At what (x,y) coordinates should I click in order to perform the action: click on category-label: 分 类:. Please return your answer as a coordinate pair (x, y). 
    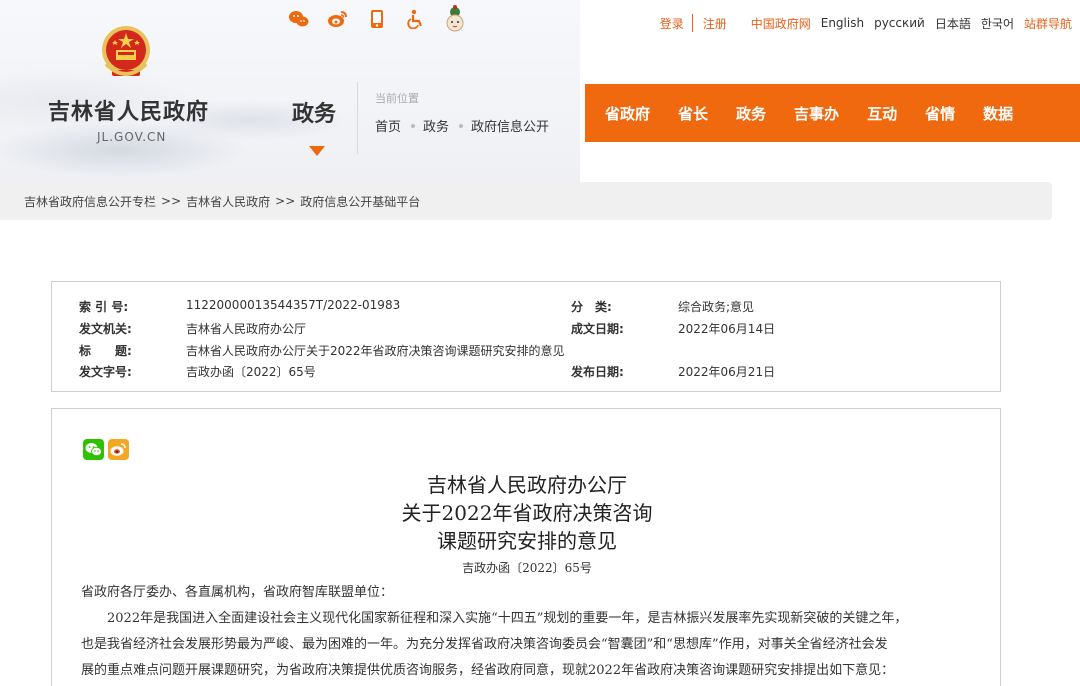
    Looking at the image, I should click on (591, 307).